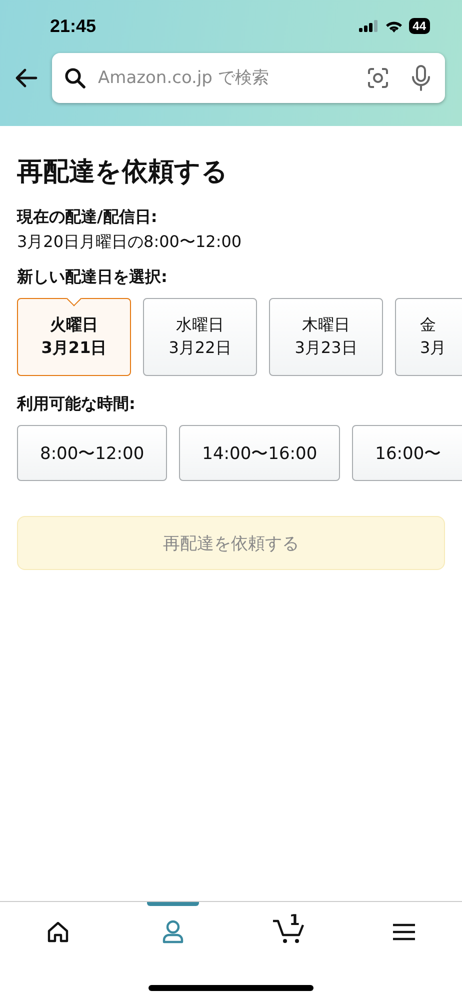 This screenshot has width=462, height=999. I want to click on microphone-icon, so click(421, 78).